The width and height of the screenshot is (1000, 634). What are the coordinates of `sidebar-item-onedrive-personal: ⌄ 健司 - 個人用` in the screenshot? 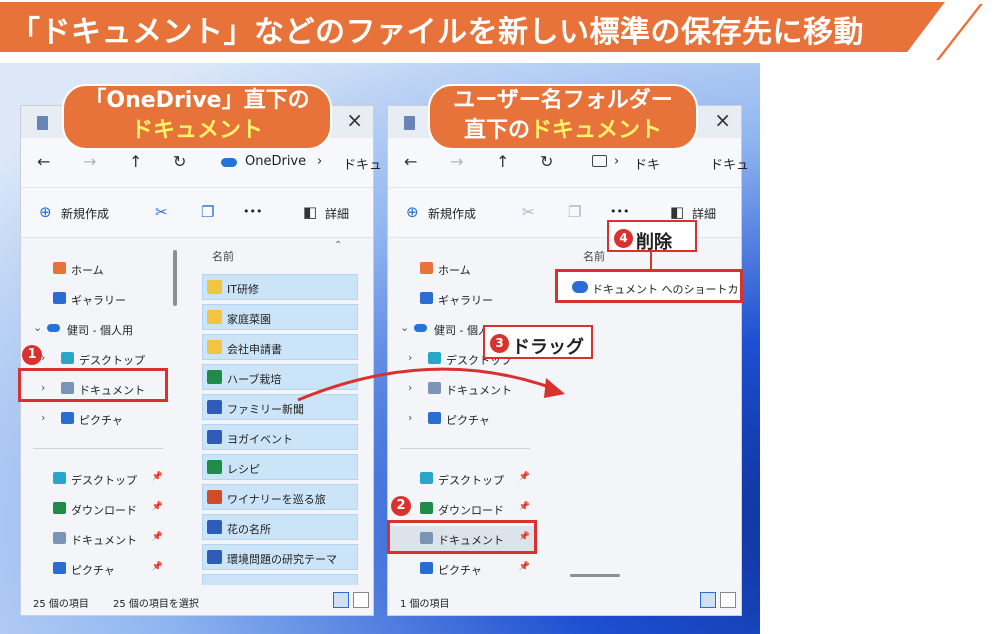 It's located at (96, 329).